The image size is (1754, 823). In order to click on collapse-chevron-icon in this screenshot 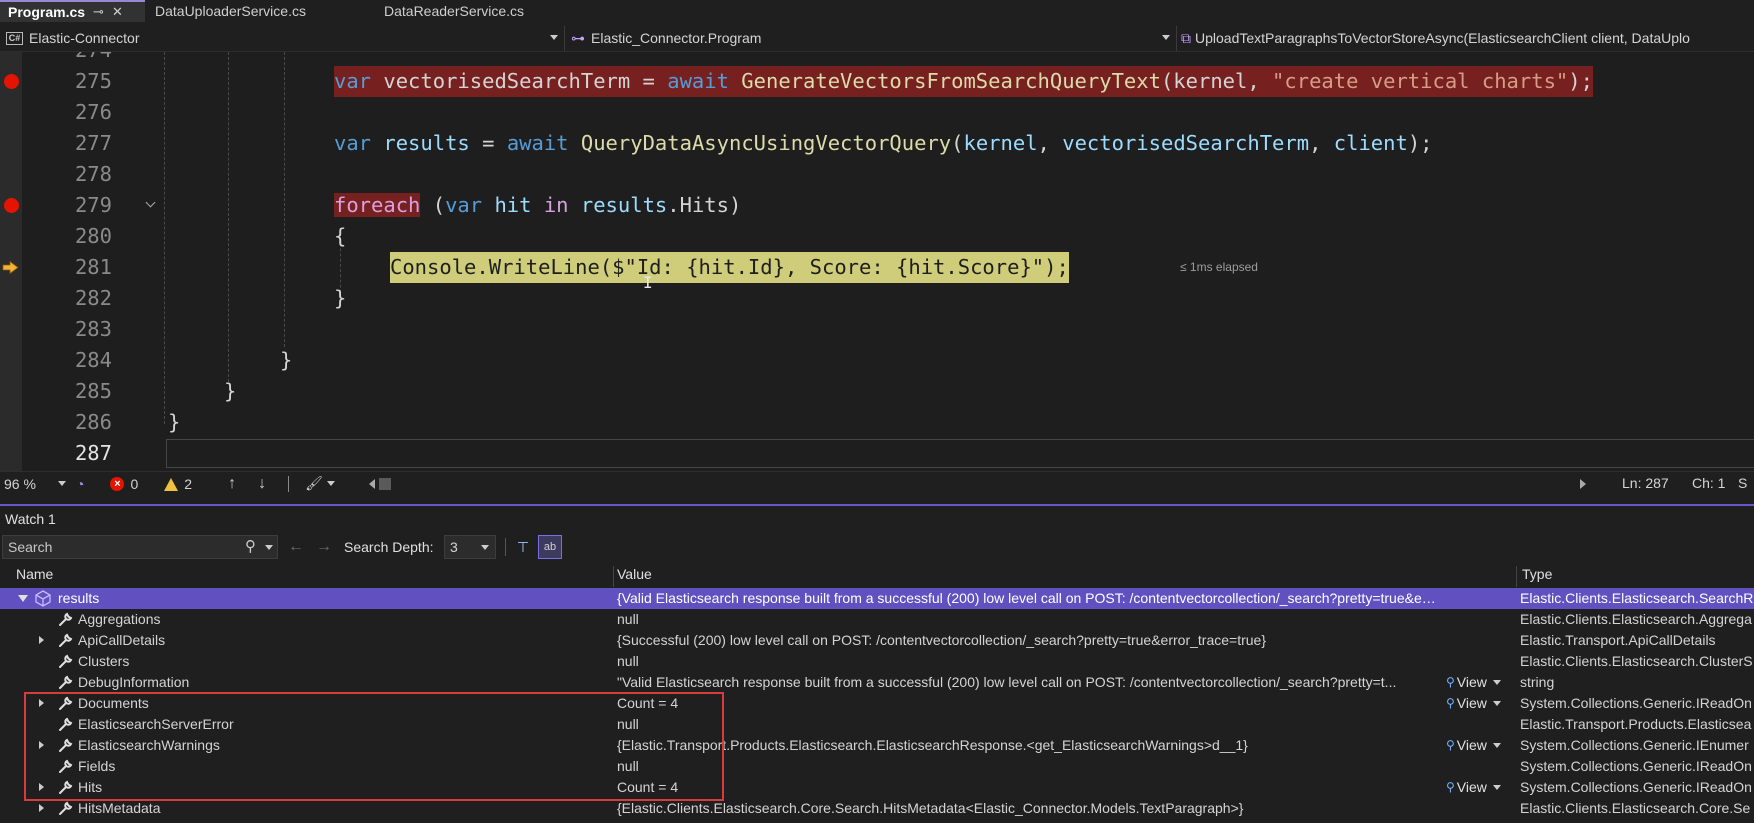, I will do `click(150, 202)`.